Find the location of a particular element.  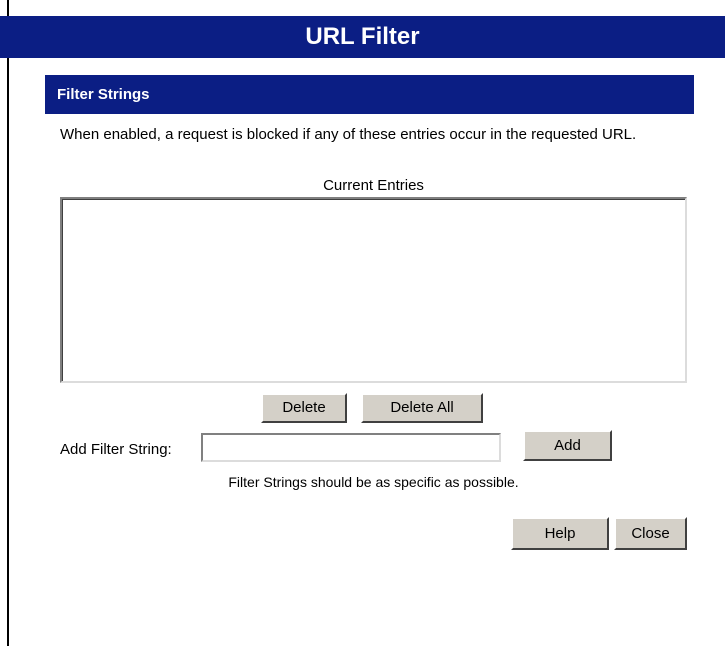

left-border-rule is located at coordinates (8, 323).